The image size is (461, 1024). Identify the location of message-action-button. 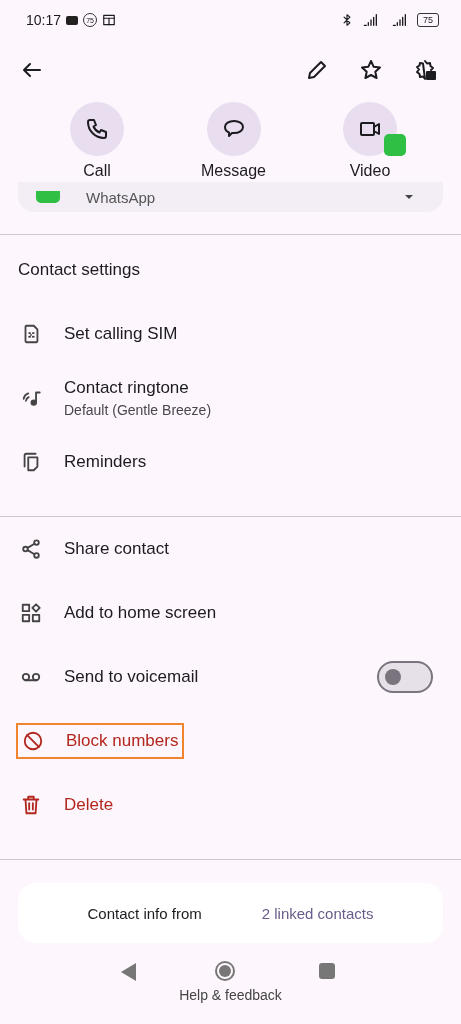
(233, 129).